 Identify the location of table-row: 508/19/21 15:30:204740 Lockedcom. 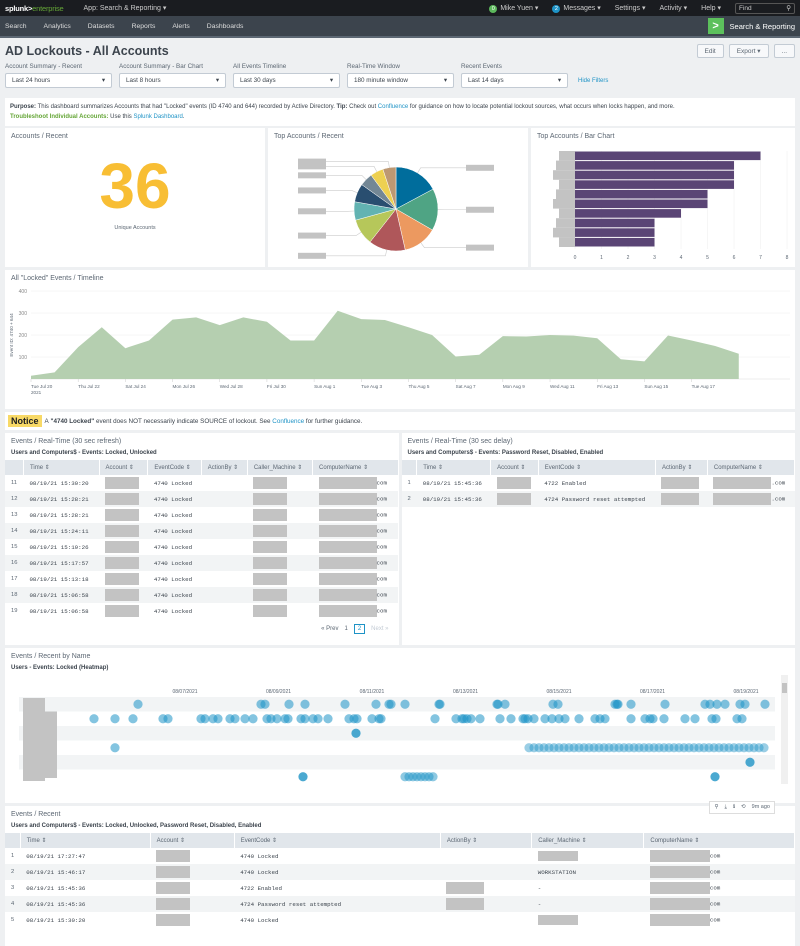
(400, 920).